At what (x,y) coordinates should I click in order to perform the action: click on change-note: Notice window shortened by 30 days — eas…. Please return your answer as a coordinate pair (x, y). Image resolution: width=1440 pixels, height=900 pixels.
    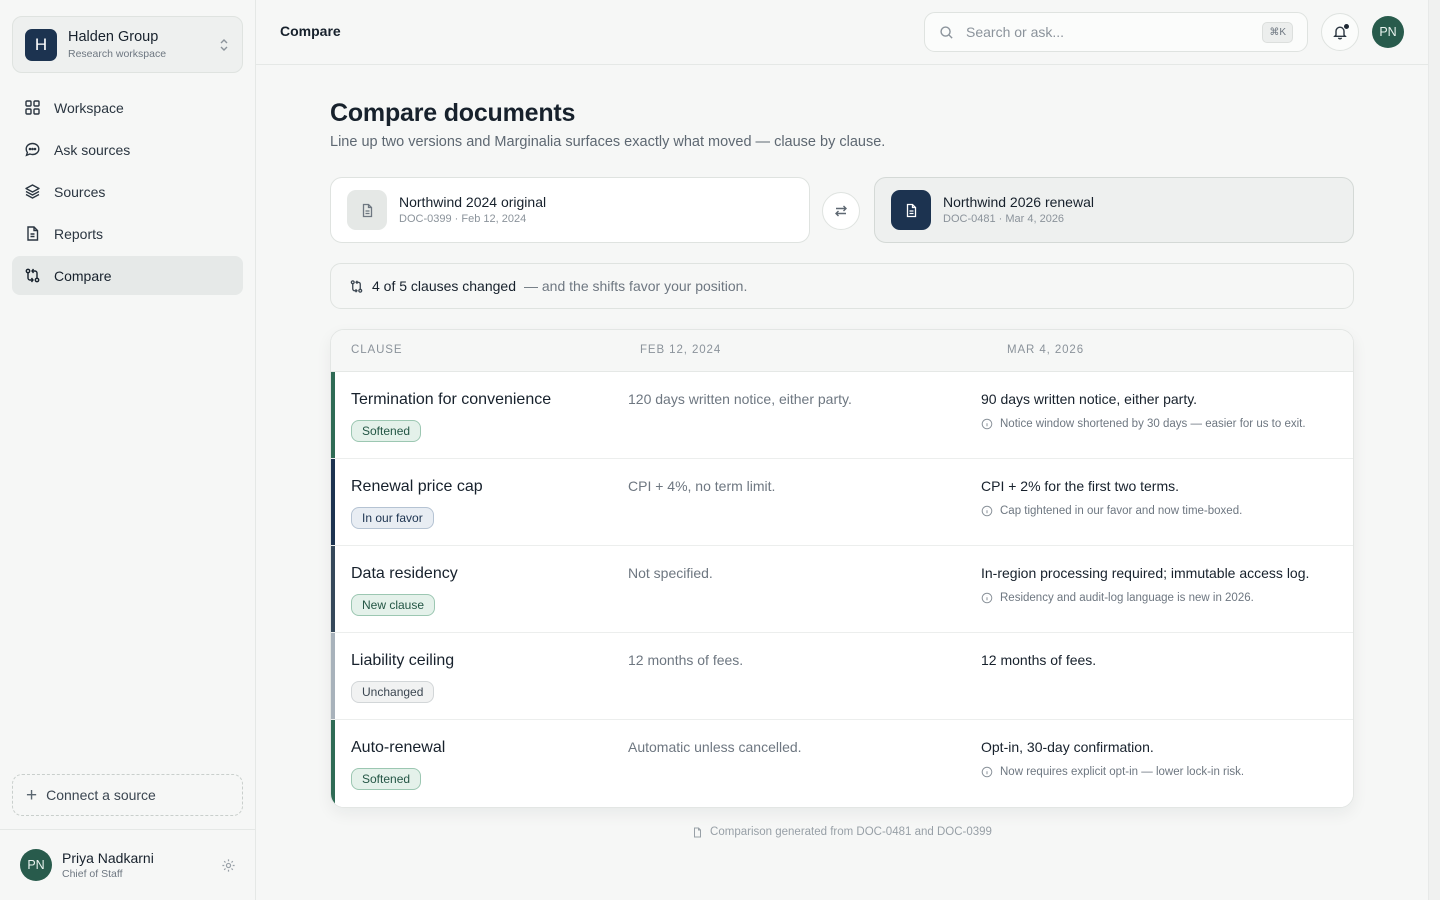
    Looking at the image, I should click on (1143, 424).